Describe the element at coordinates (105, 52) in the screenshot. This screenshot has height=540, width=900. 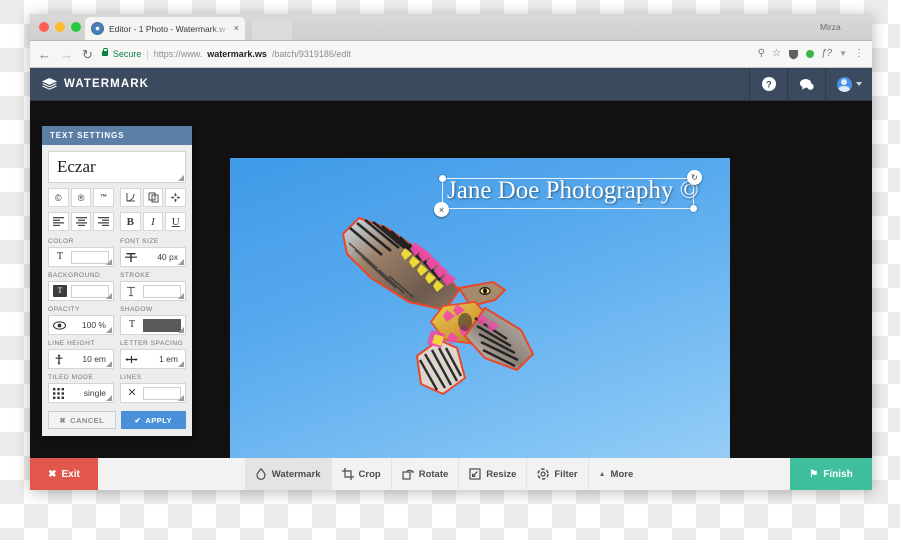
I see `lock-icon` at that location.